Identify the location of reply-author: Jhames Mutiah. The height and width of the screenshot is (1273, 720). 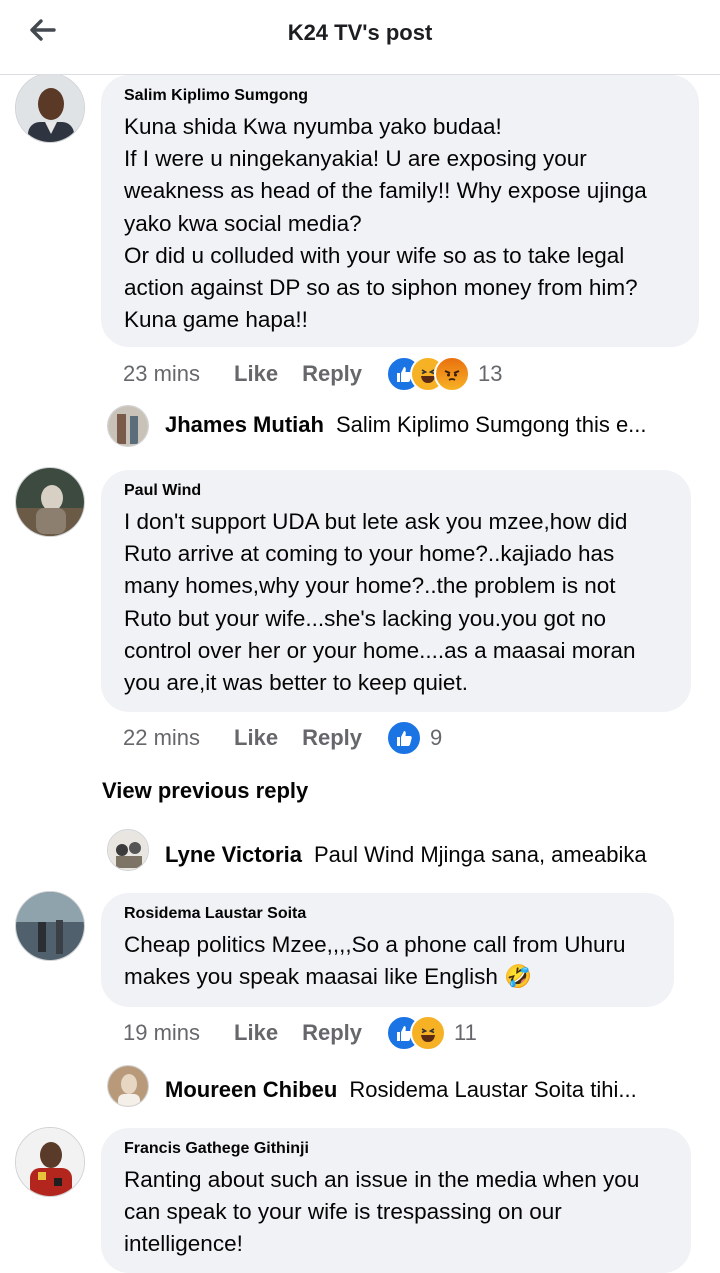
(244, 425).